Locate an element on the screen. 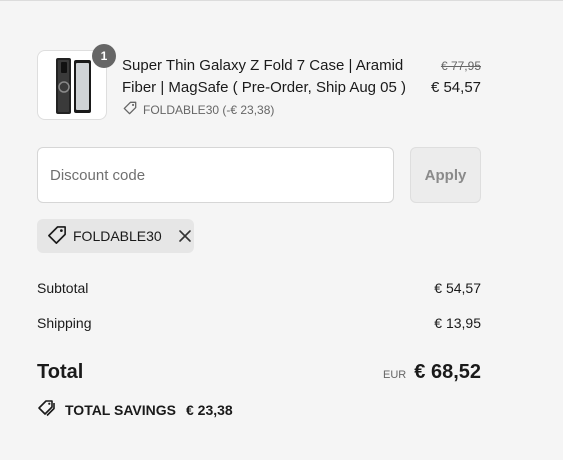  shipping-label: Shipping is located at coordinates (64, 323).